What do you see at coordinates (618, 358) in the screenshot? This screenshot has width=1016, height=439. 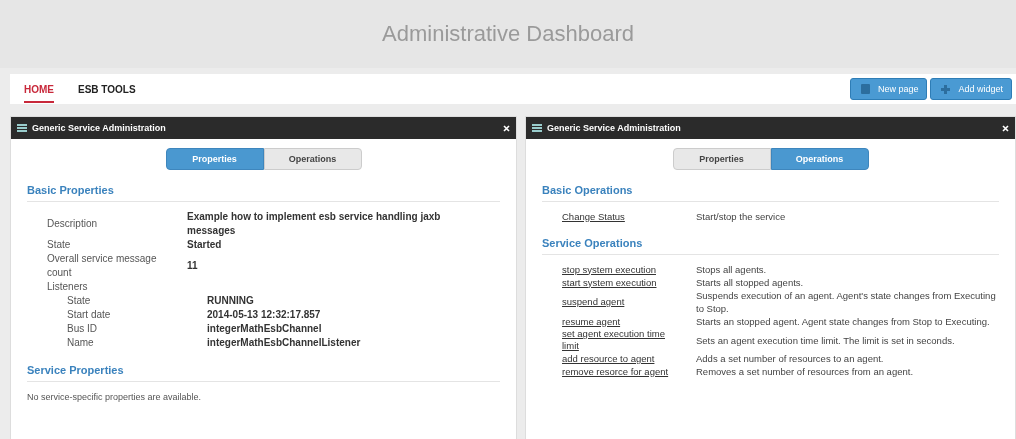 I see `operation-link: add resource to agent` at bounding box center [618, 358].